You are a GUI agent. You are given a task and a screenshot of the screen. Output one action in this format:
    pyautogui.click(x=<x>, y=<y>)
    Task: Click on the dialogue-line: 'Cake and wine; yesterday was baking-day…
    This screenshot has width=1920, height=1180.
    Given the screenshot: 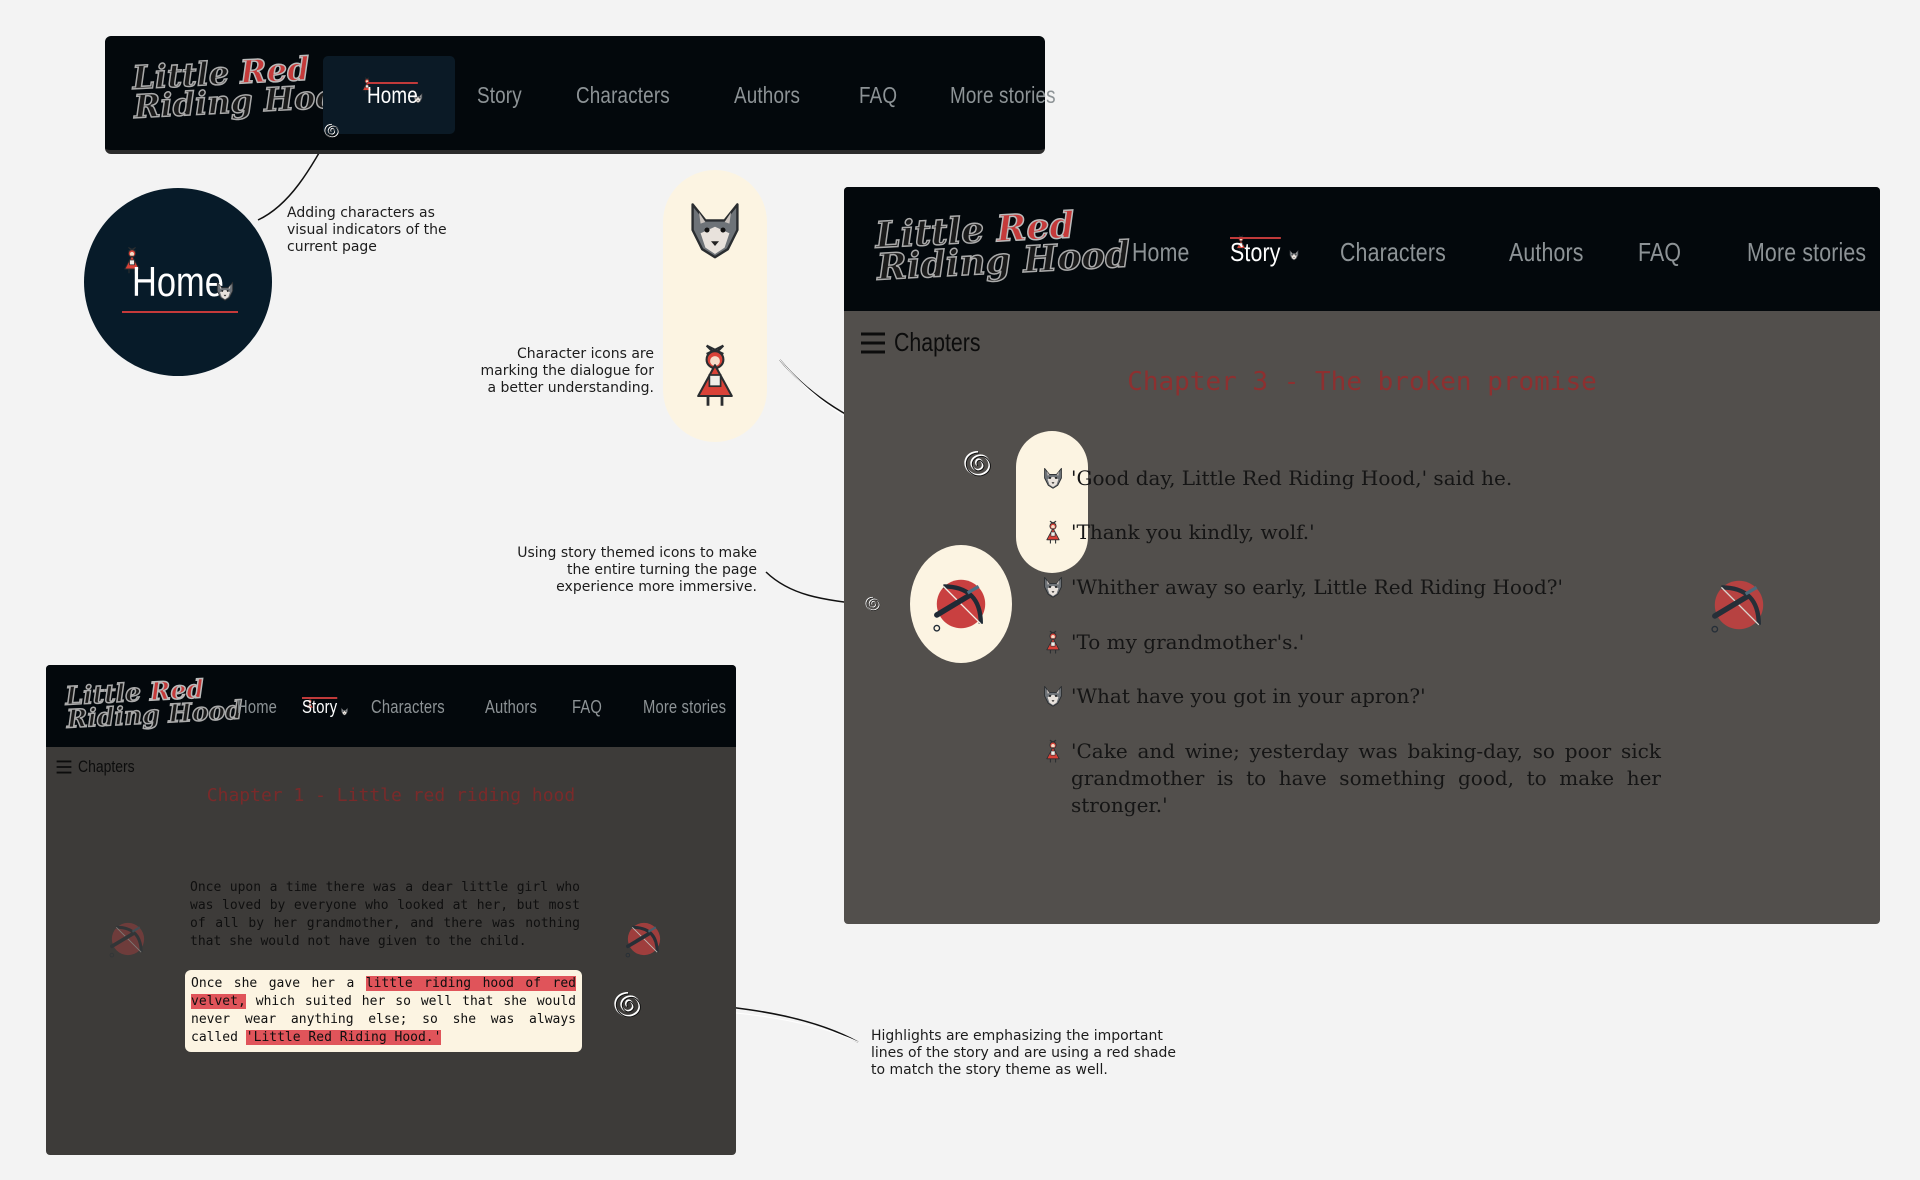 What is the action you would take?
    pyautogui.click(x=1351, y=778)
    